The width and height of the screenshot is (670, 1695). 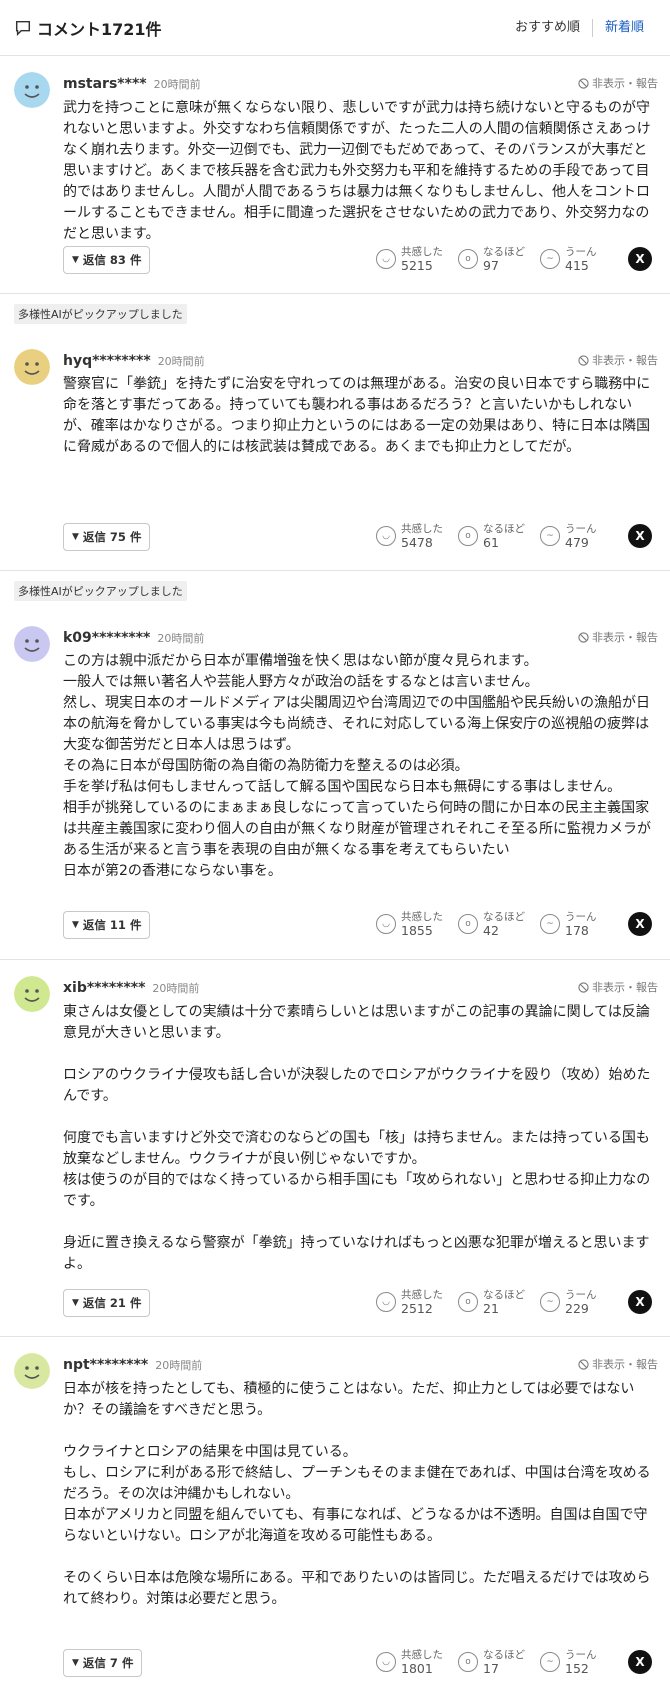 I want to click on reply-toggle-button: ▼ 返信 11 件, so click(x=107, y=925).